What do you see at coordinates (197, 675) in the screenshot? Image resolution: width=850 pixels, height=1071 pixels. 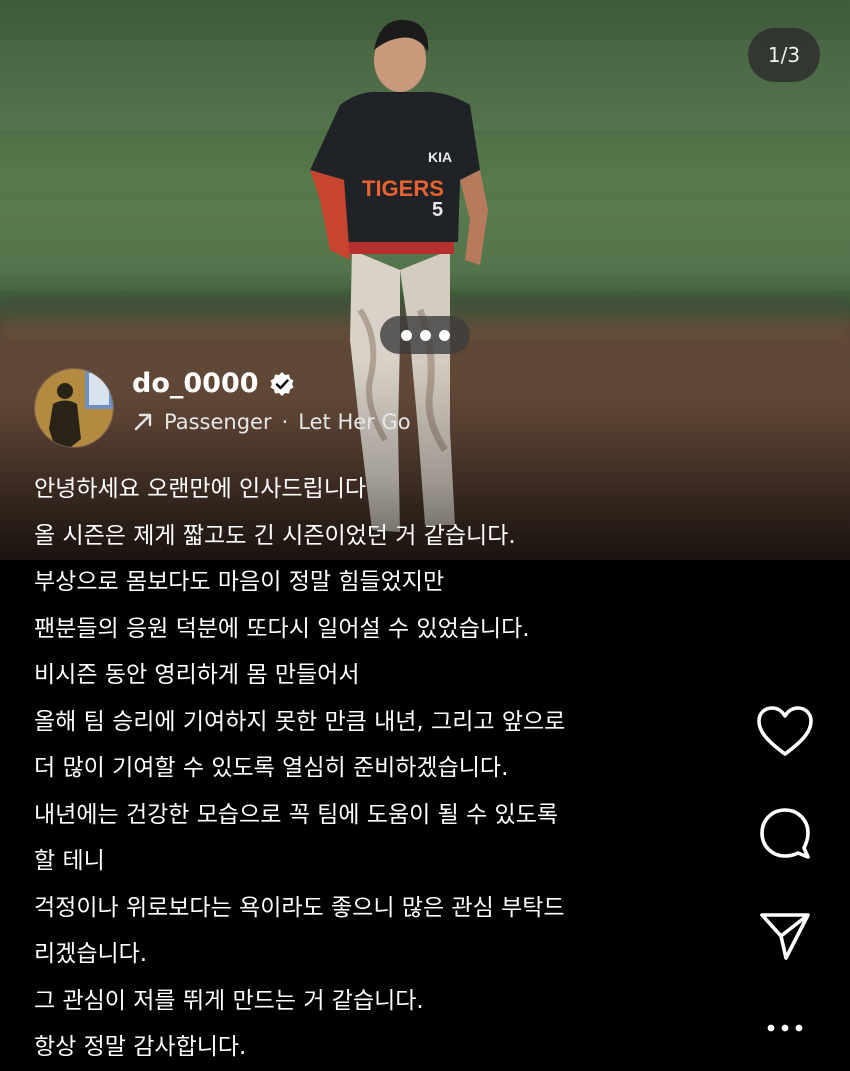 I see `caption-line: 비시즌 동안 영리하게 몸 만들어서` at bounding box center [197, 675].